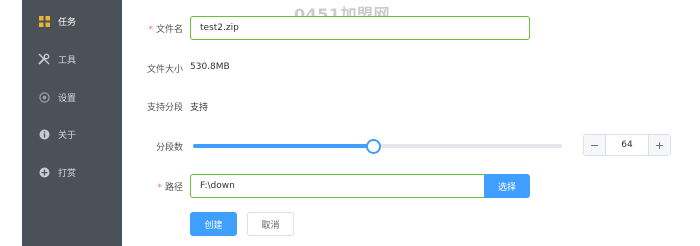  Describe the element at coordinates (44, 172) in the screenshot. I see `reward-icon` at that location.